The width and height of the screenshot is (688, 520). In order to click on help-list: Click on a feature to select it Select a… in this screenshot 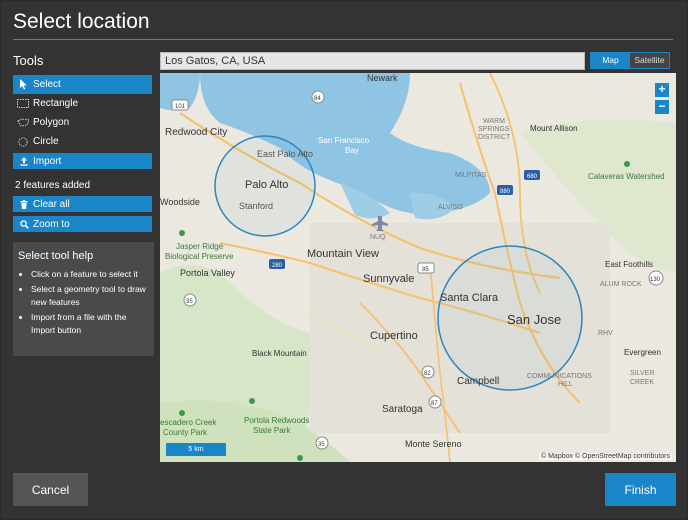, I will do `click(83, 302)`.